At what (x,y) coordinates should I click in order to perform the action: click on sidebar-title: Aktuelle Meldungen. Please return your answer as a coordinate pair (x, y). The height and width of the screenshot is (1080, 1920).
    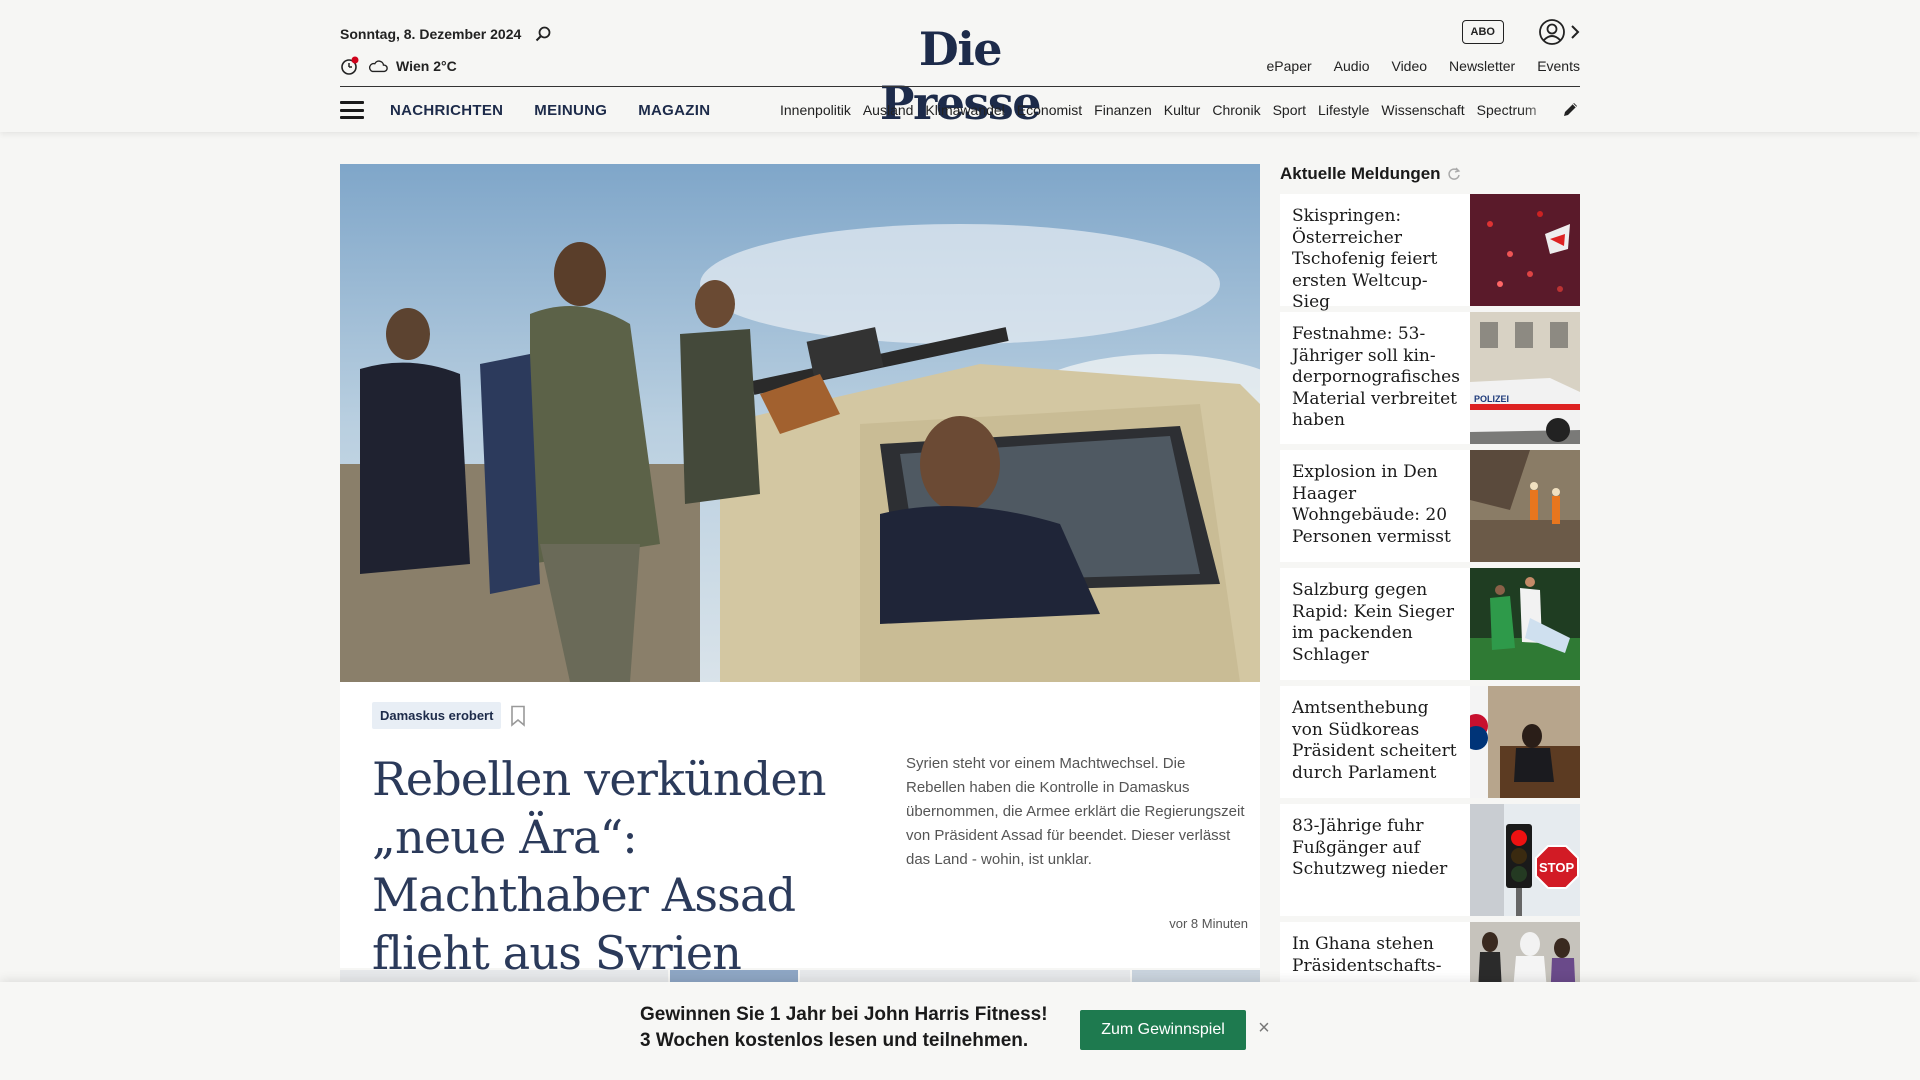
    Looking at the image, I should click on (1370, 174).